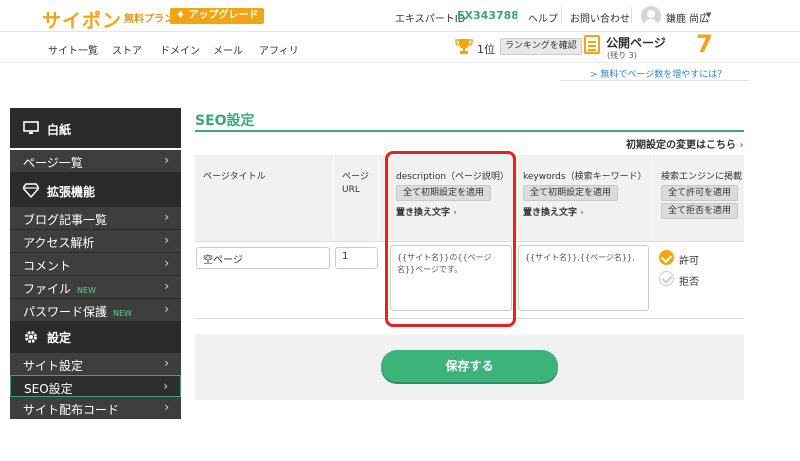  Describe the element at coordinates (65, 312) in the screenshot. I see `sidebar-item-label: パスワード保護` at that location.